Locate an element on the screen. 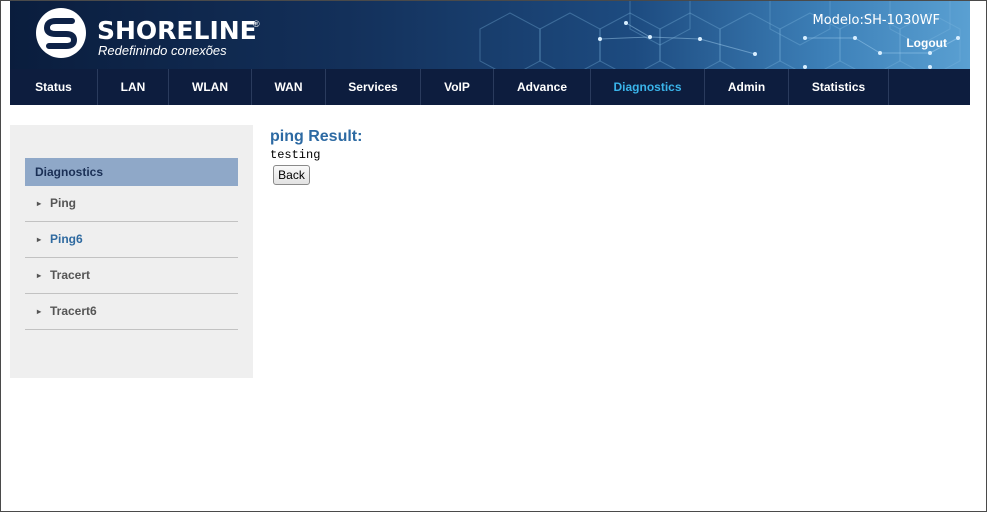 Image resolution: width=987 pixels, height=512 pixels. nav-wan: WAN is located at coordinates (289, 87).